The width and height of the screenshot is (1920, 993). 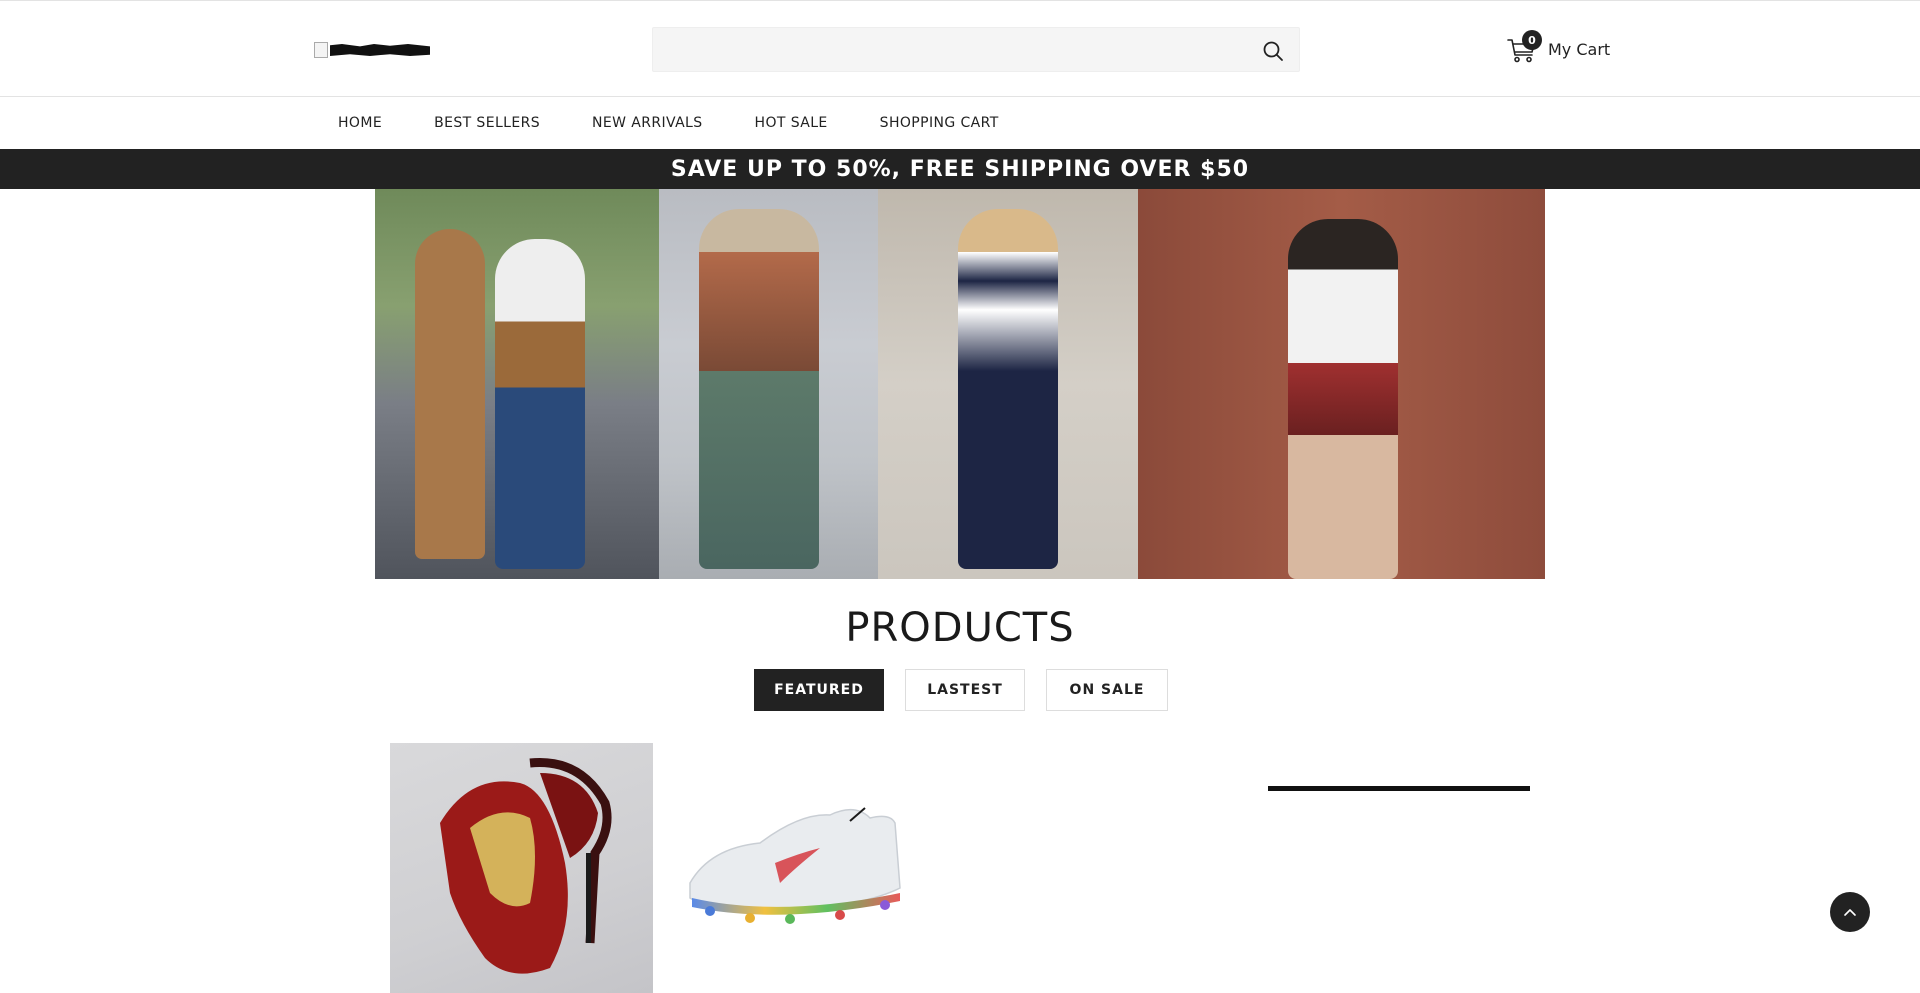 What do you see at coordinates (1273, 51) in the screenshot?
I see `search-icon` at bounding box center [1273, 51].